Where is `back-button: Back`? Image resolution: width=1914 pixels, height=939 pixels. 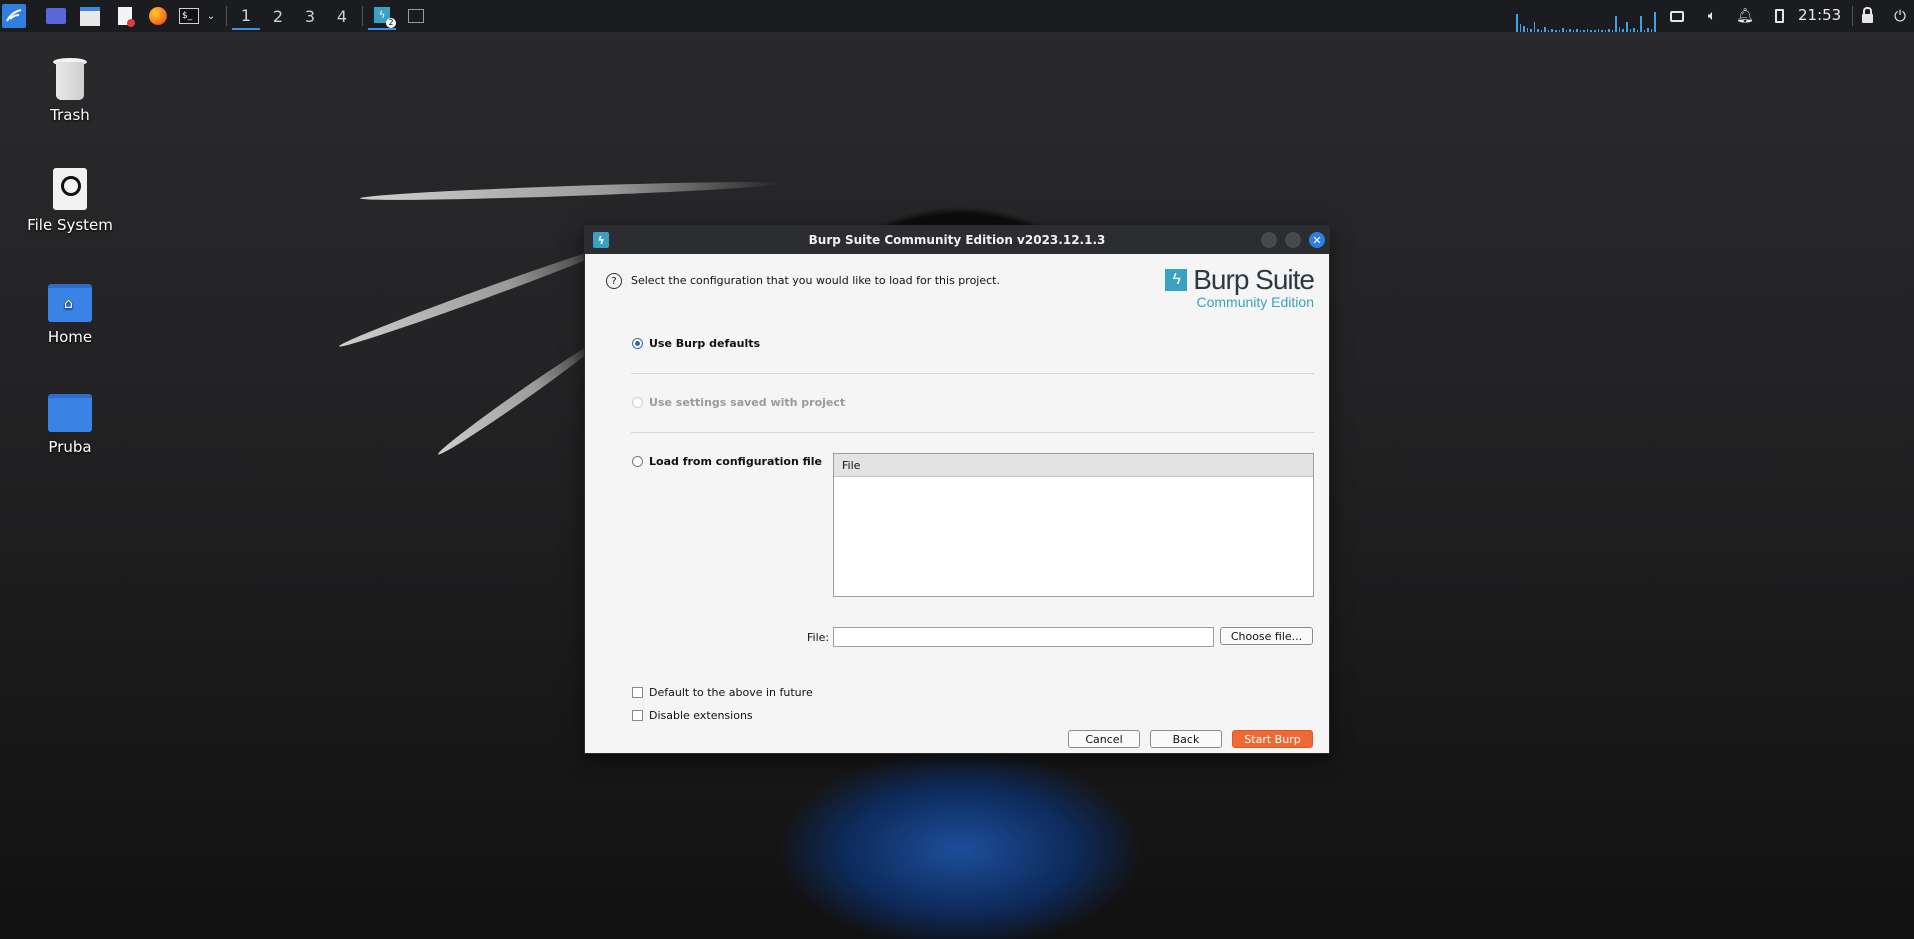 back-button: Back is located at coordinates (1186, 739).